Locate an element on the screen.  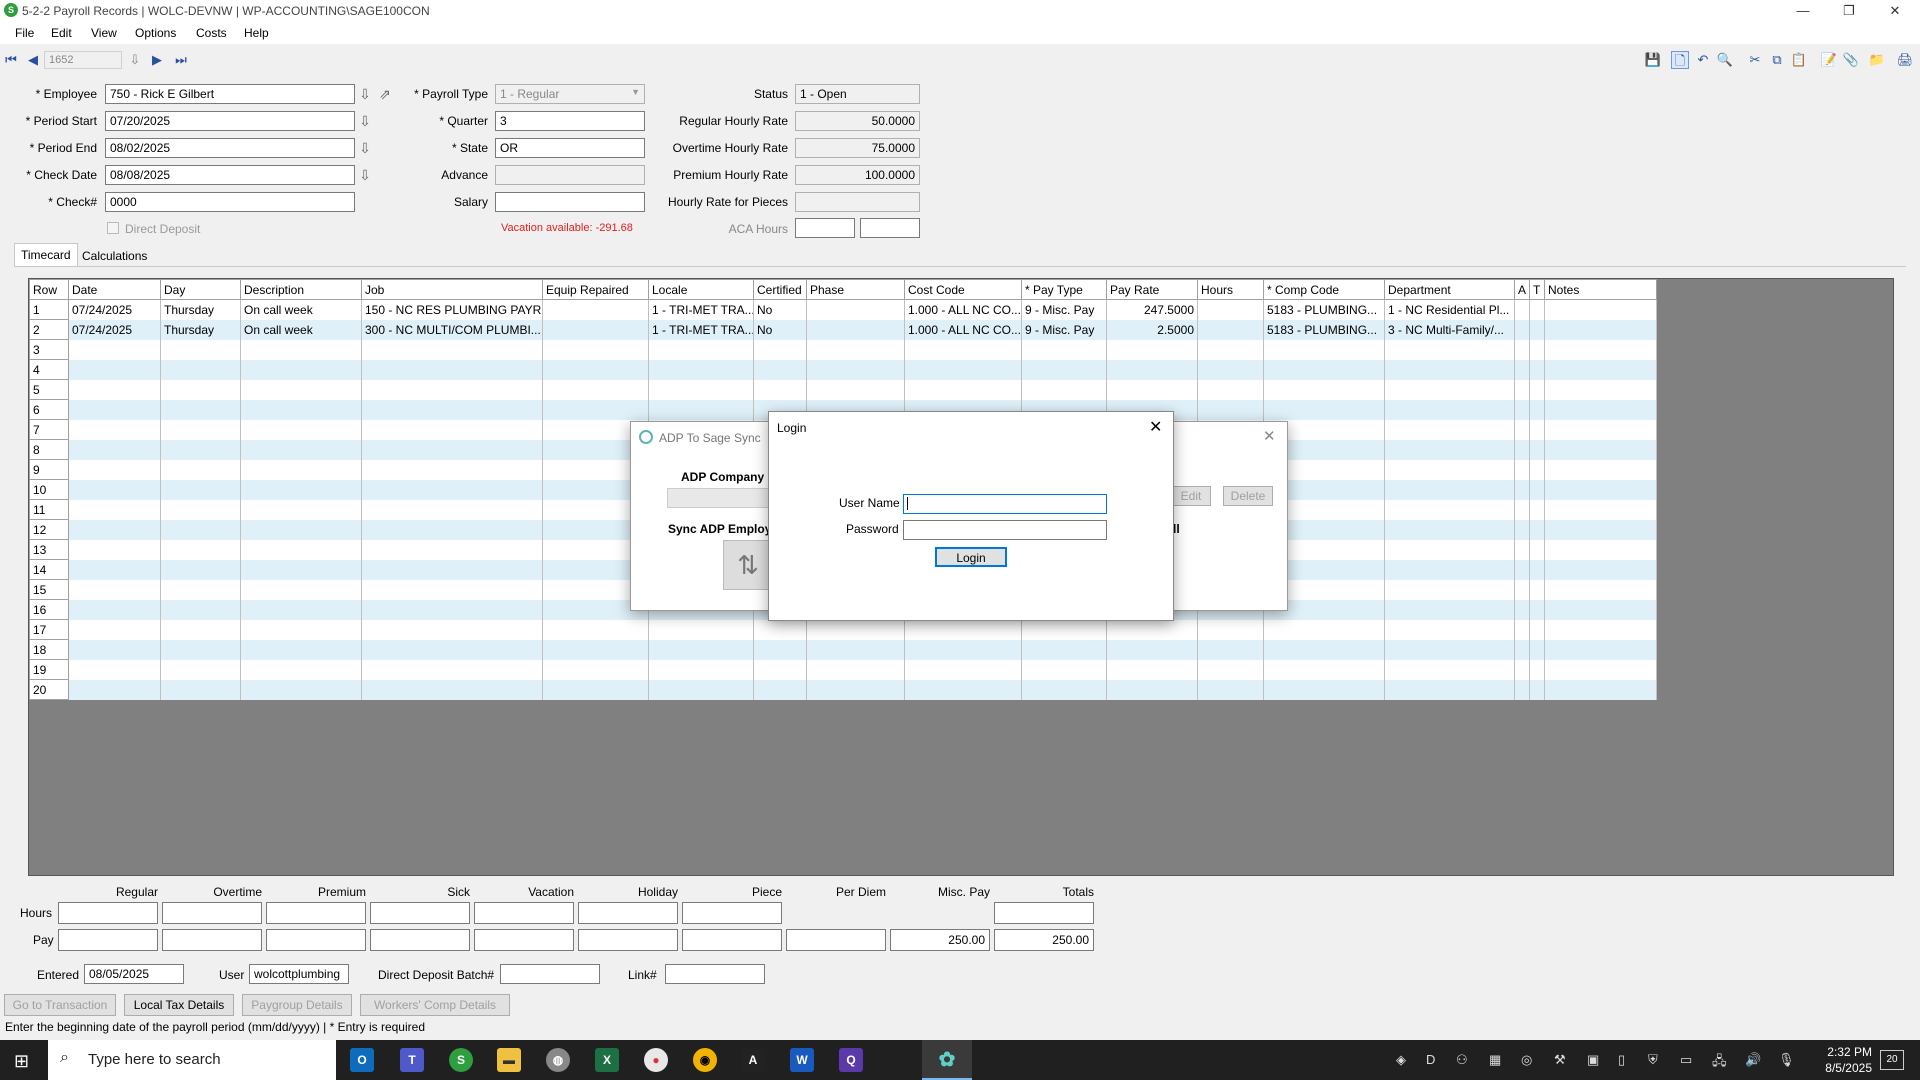
cell-pay-type: 9 - Misc. Pay is located at coordinates (1064, 309).